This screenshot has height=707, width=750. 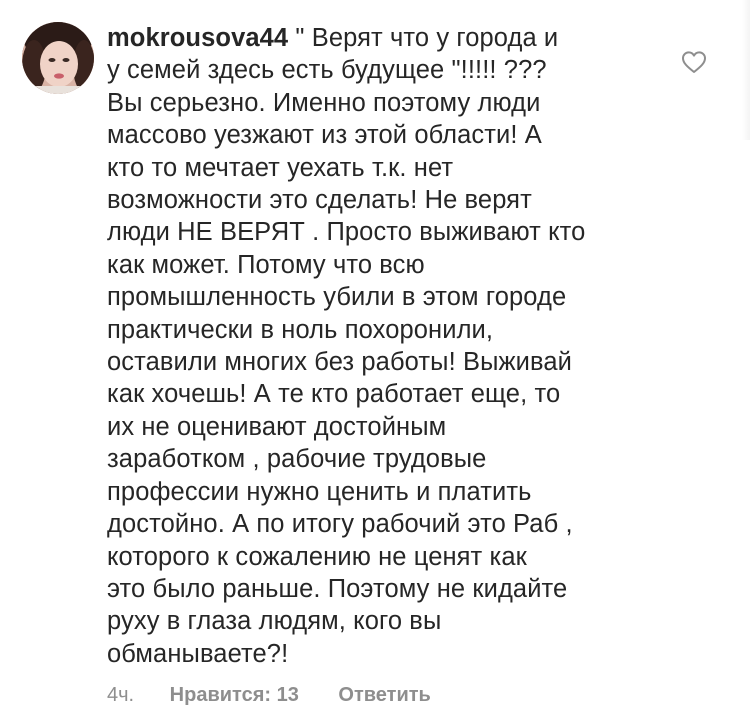 What do you see at coordinates (337, 588) in the screenshot?
I see `comment-line: это было раньше. Поэтому не кидайте` at bounding box center [337, 588].